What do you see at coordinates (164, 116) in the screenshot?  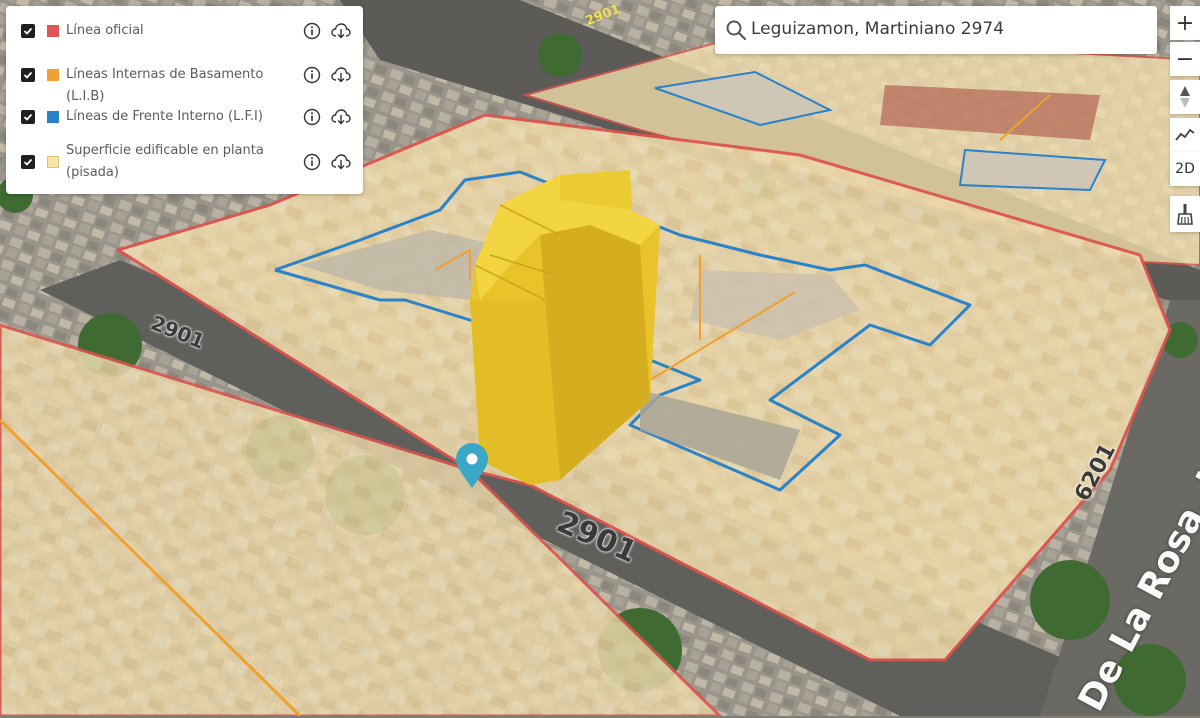 I see `legend-label: Líneas de Frente Interno (L.F.I)` at bounding box center [164, 116].